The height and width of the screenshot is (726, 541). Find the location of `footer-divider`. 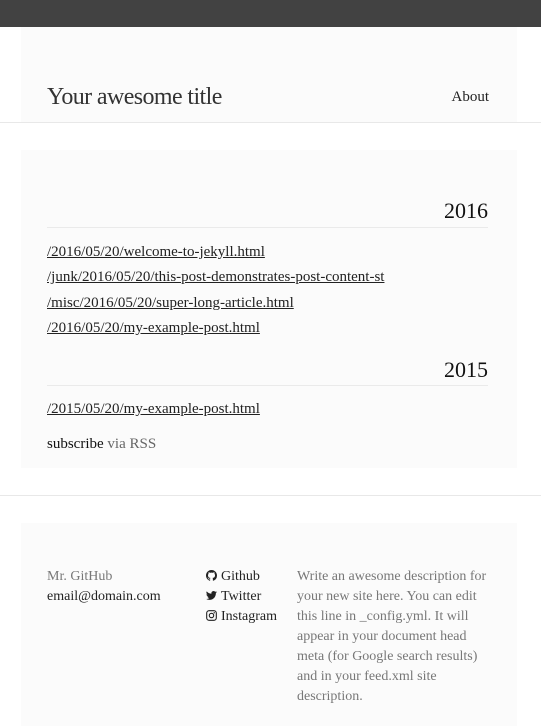

footer-divider is located at coordinates (270, 495).